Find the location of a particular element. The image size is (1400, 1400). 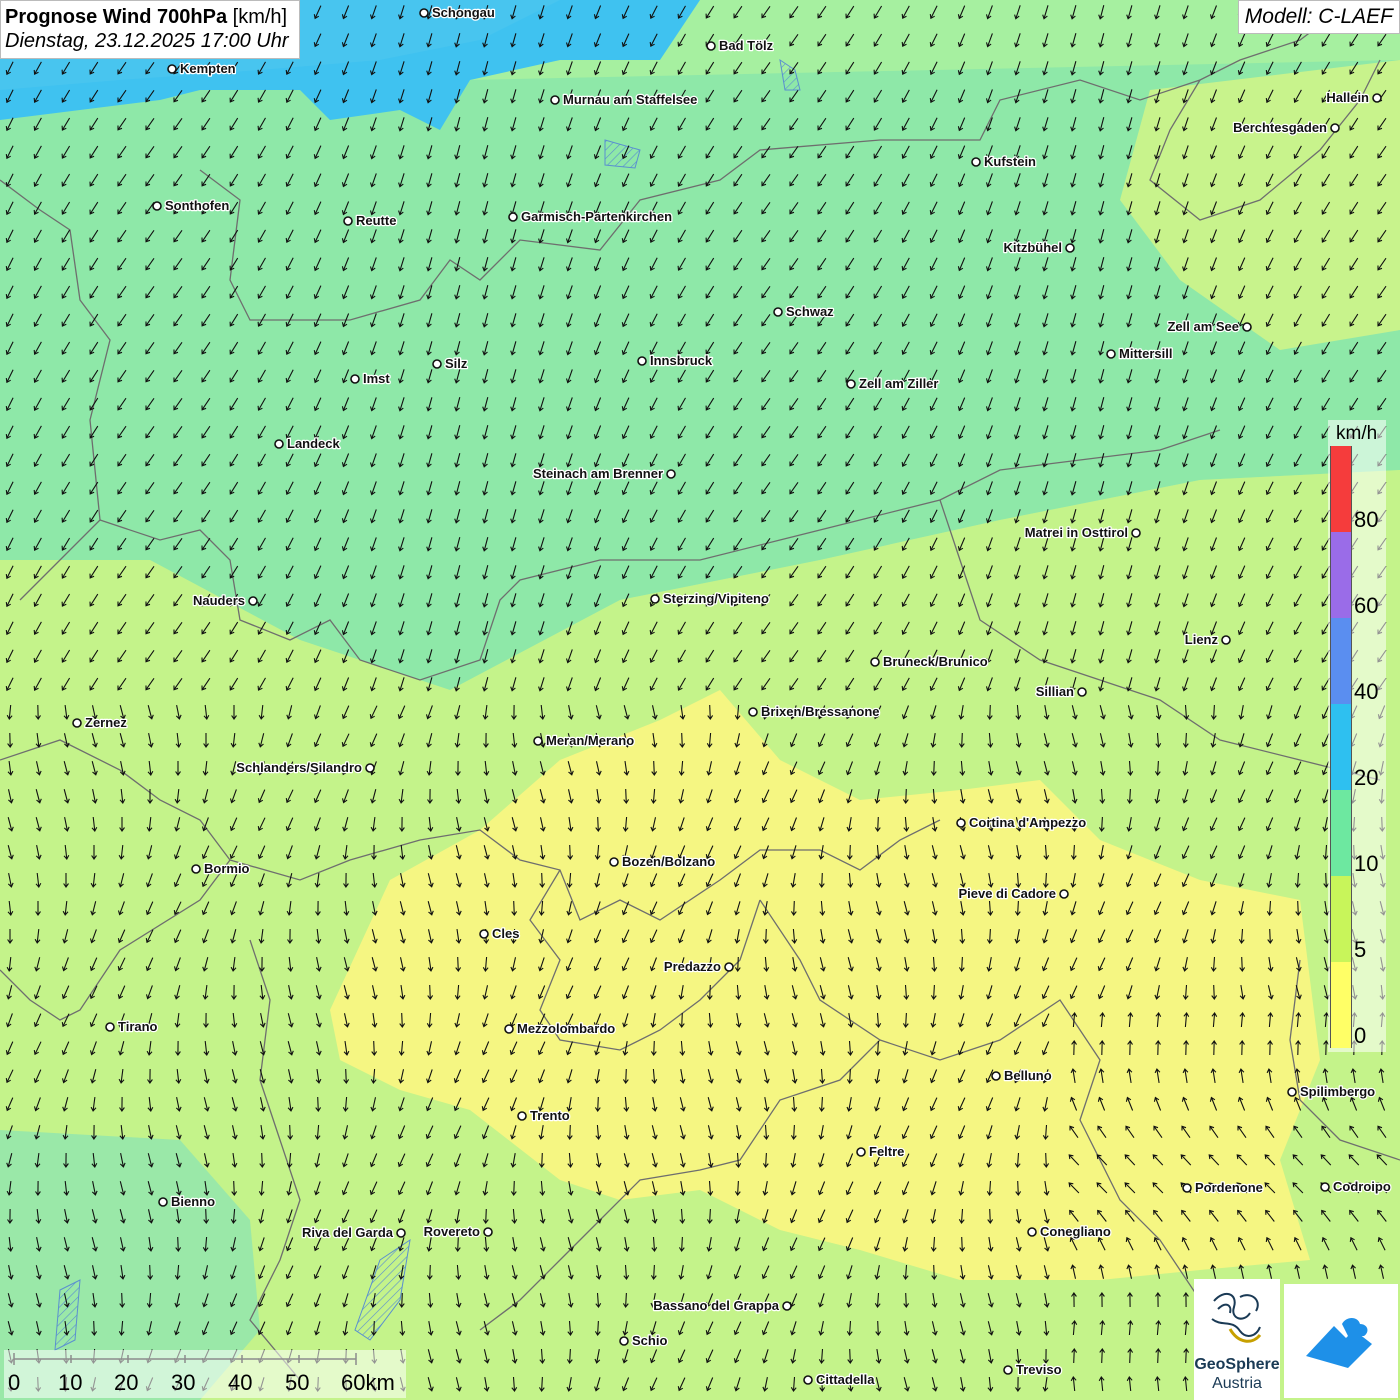

city-zell-am-see: Zell am See is located at coordinates (1209, 326).